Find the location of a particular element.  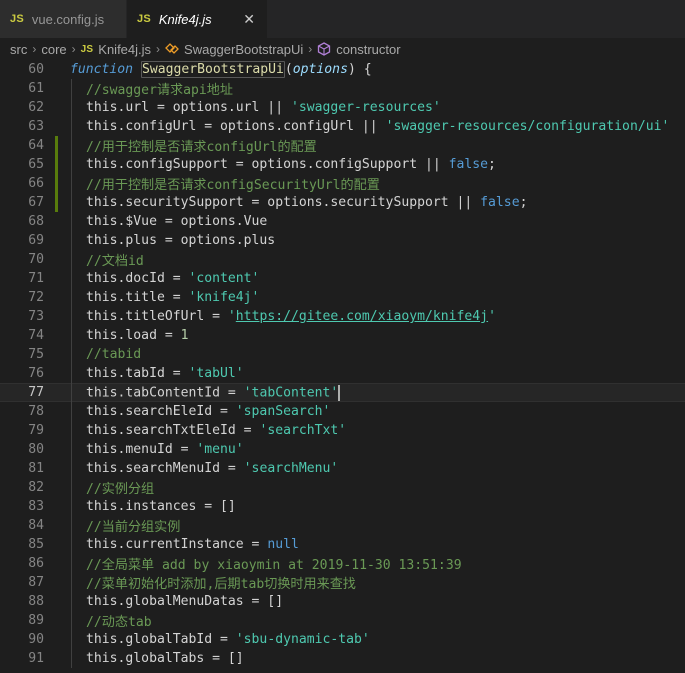

breadcrumb-item-constructor: constructor is located at coordinates (368, 49).